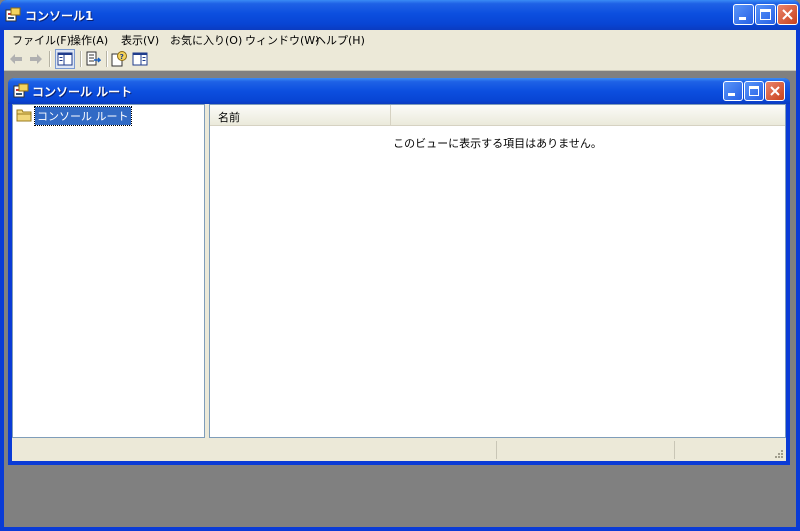 Image resolution: width=800 pixels, height=531 pixels. I want to click on empty-list-message: このビューに表示する項目はありません。, so click(497, 143).